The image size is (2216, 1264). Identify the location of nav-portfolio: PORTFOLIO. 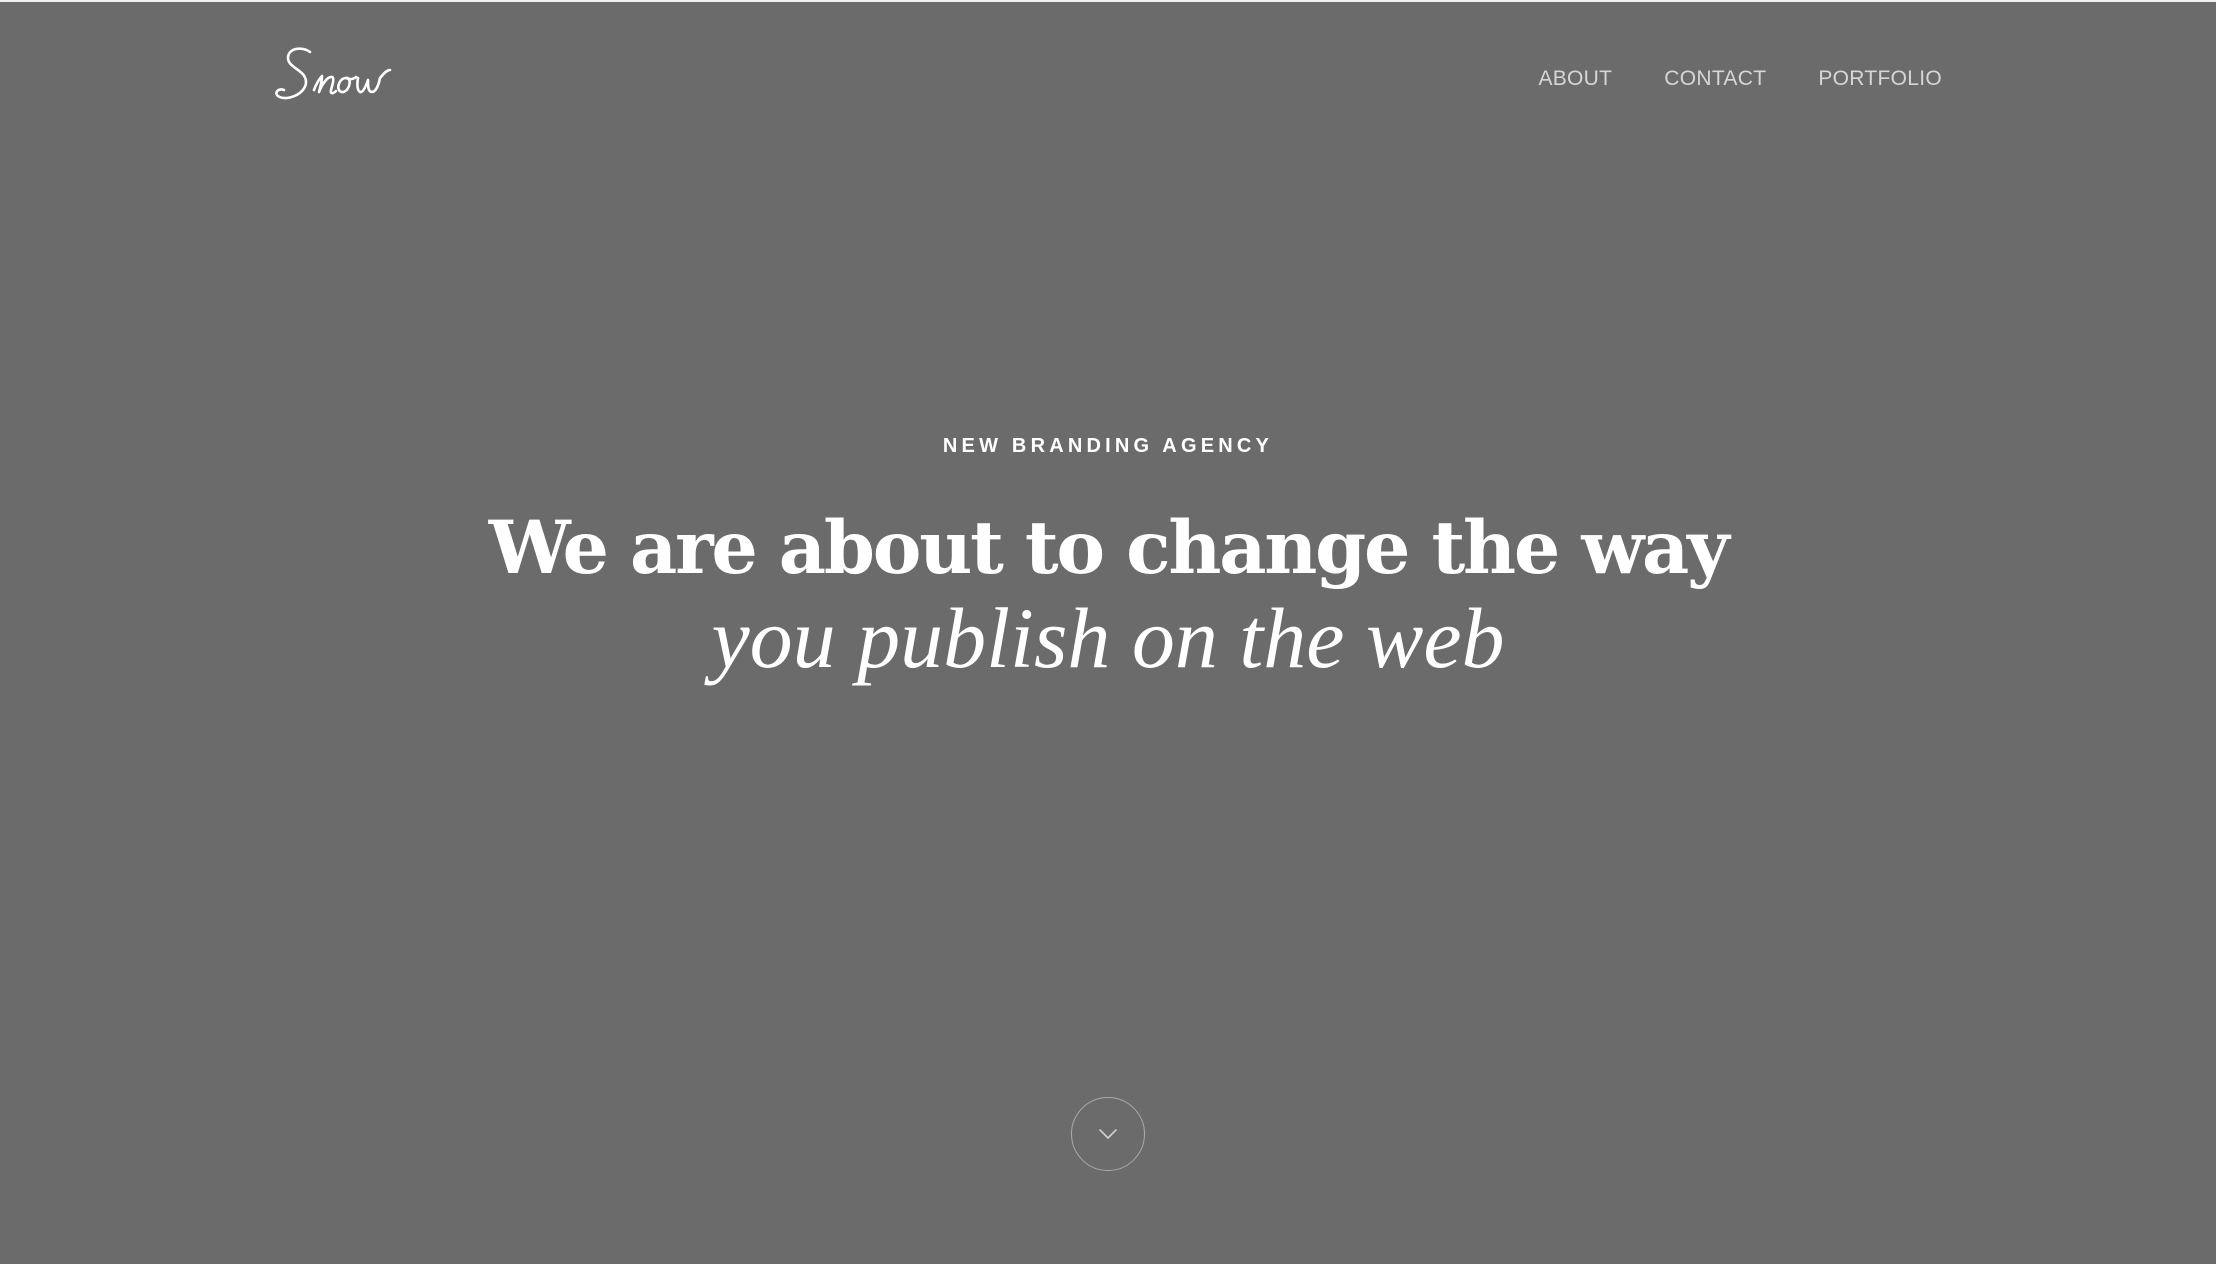
(1880, 79).